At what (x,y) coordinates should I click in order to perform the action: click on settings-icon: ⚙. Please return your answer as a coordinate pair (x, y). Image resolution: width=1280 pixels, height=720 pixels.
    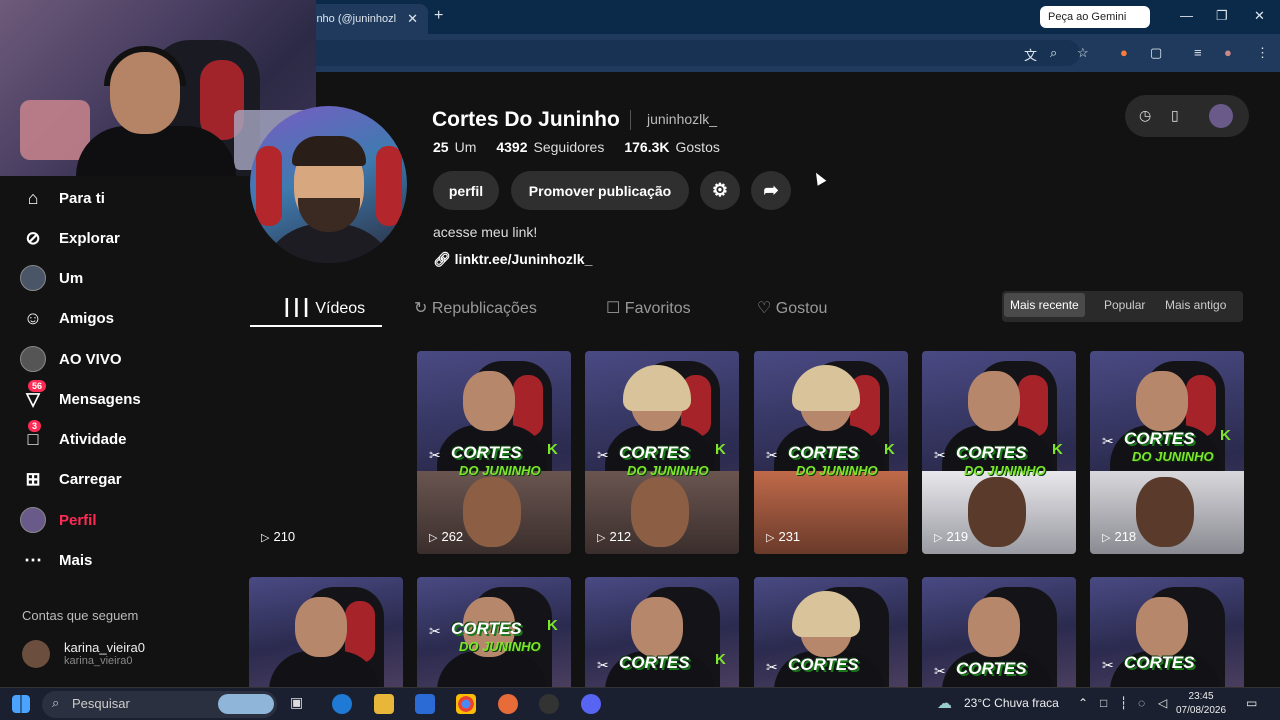
    Looking at the image, I should click on (720, 190).